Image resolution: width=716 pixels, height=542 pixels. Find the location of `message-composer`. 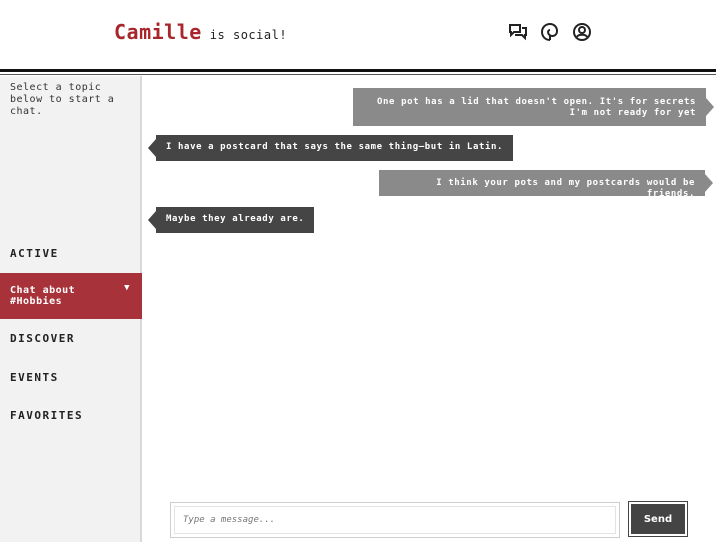

message-composer is located at coordinates (395, 520).